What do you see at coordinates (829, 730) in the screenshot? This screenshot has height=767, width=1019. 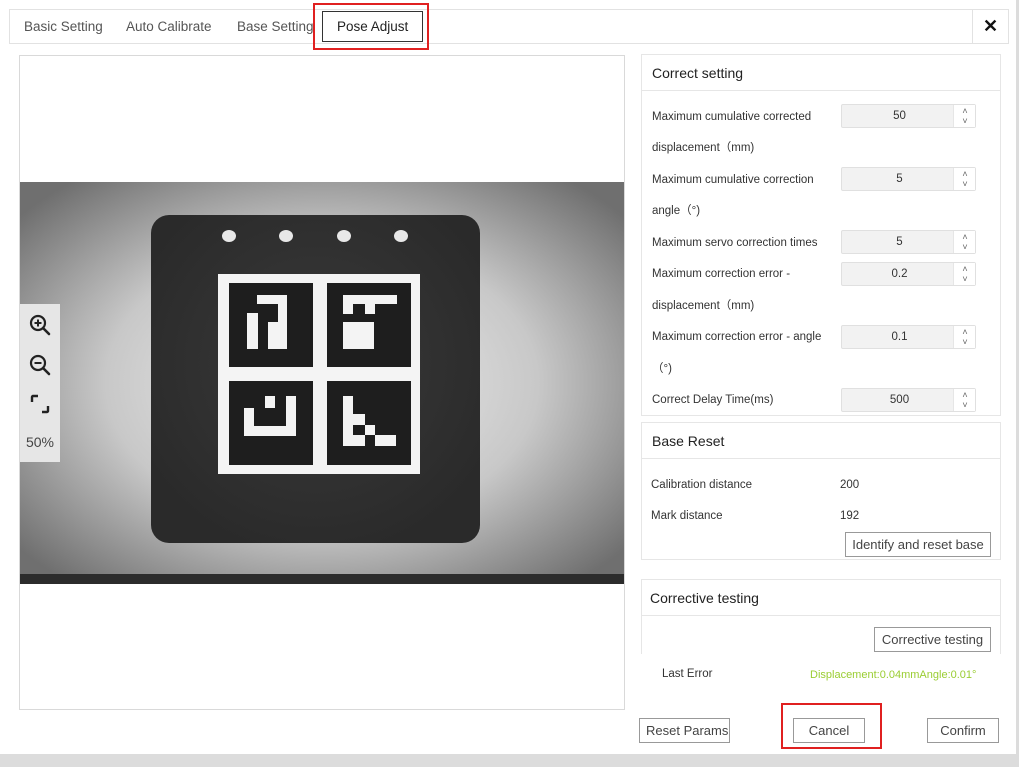 I see `cancel-button: Cancel` at bounding box center [829, 730].